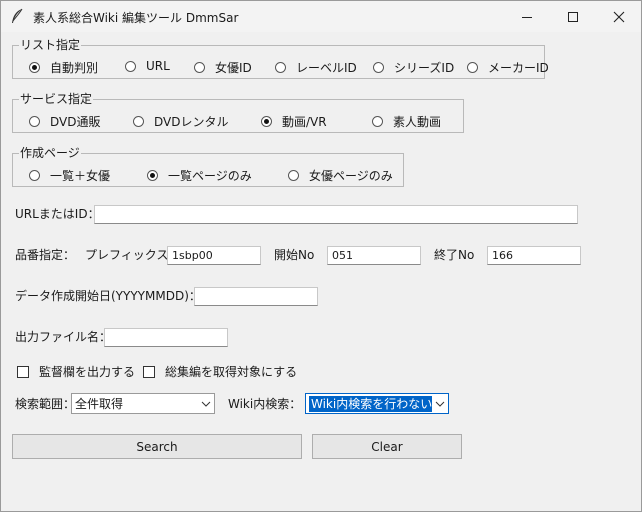 Image resolution: width=642 pixels, height=512 pixels. I want to click on radio-service-dvd-rental: DVDレンタル, so click(180, 121).